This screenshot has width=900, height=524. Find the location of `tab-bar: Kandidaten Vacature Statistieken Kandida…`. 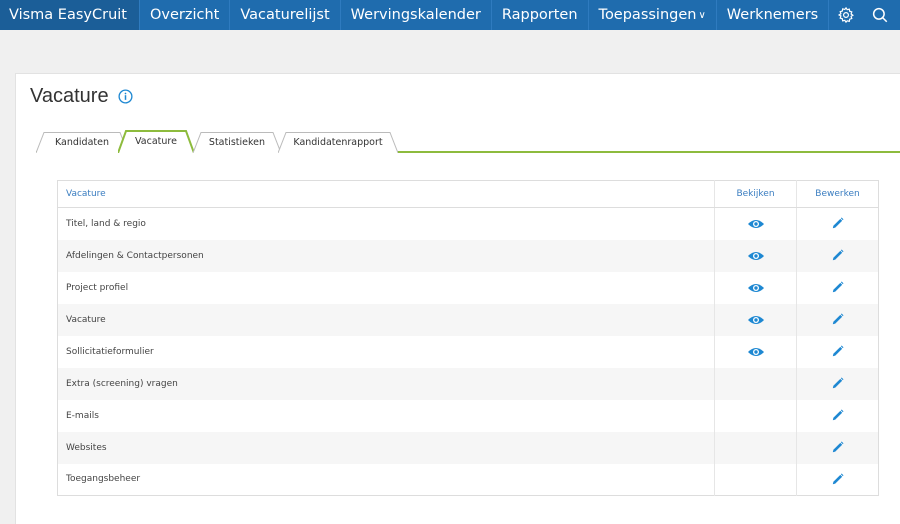

tab-bar: Kandidaten Vacature Statistieken Kandida… is located at coordinates (458, 142).